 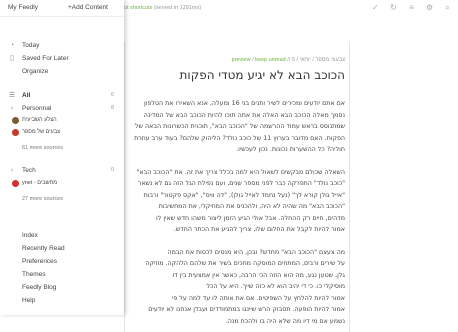 I want to click on nav-all-label: All, so click(x=26, y=95).